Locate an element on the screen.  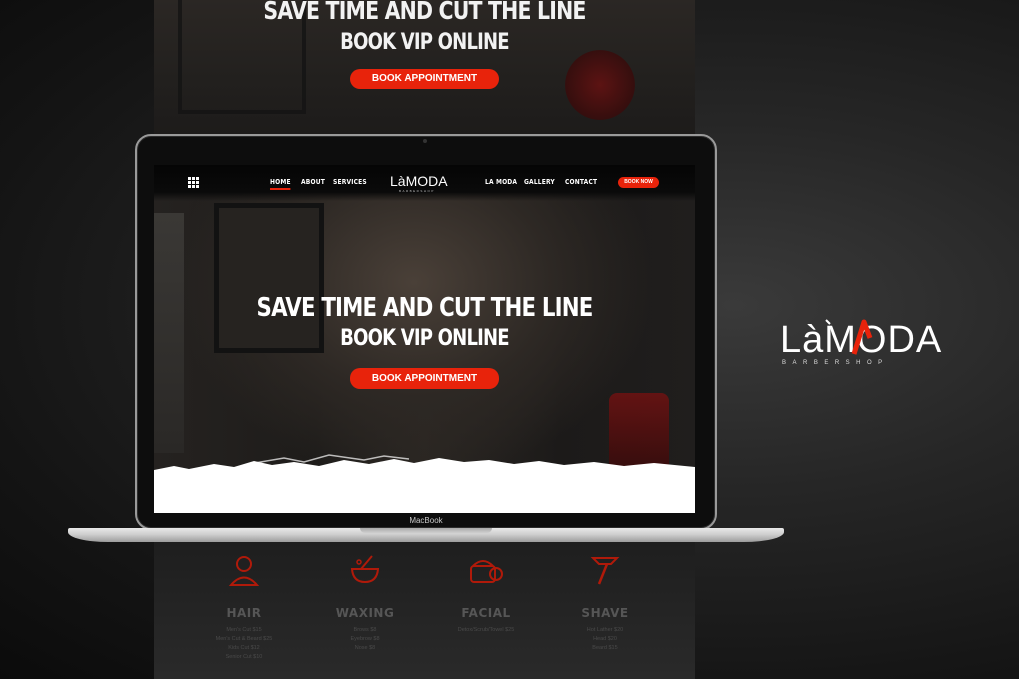
service-price-list: Detox/Scrub/Towel $25 is located at coordinates (486, 630).